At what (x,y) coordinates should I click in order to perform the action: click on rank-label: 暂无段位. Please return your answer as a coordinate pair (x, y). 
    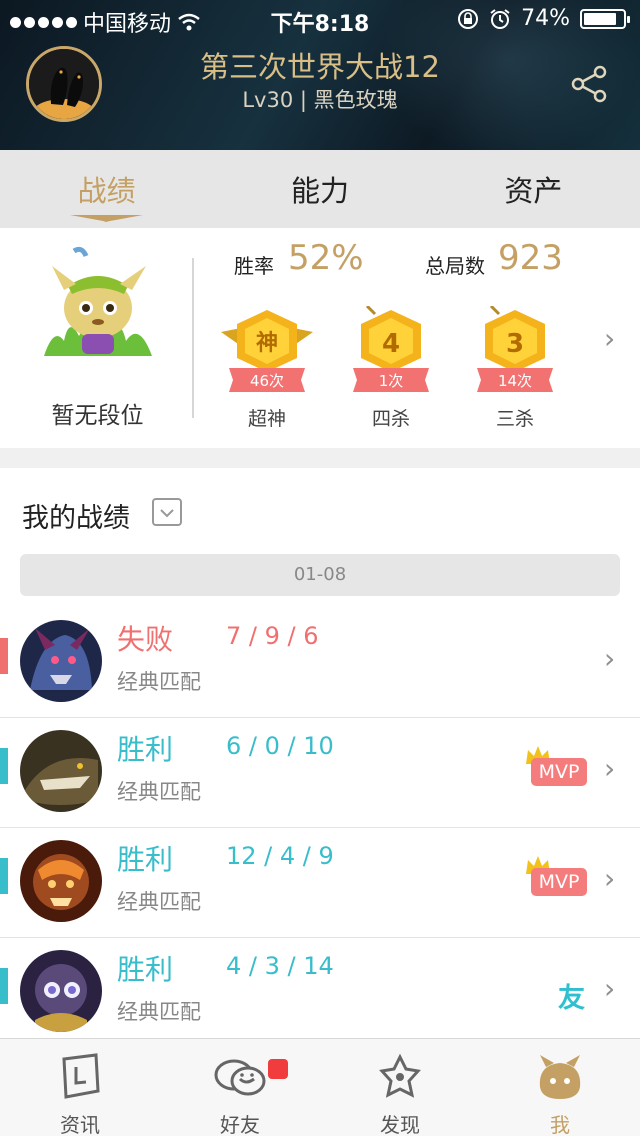
    Looking at the image, I should click on (97, 416).